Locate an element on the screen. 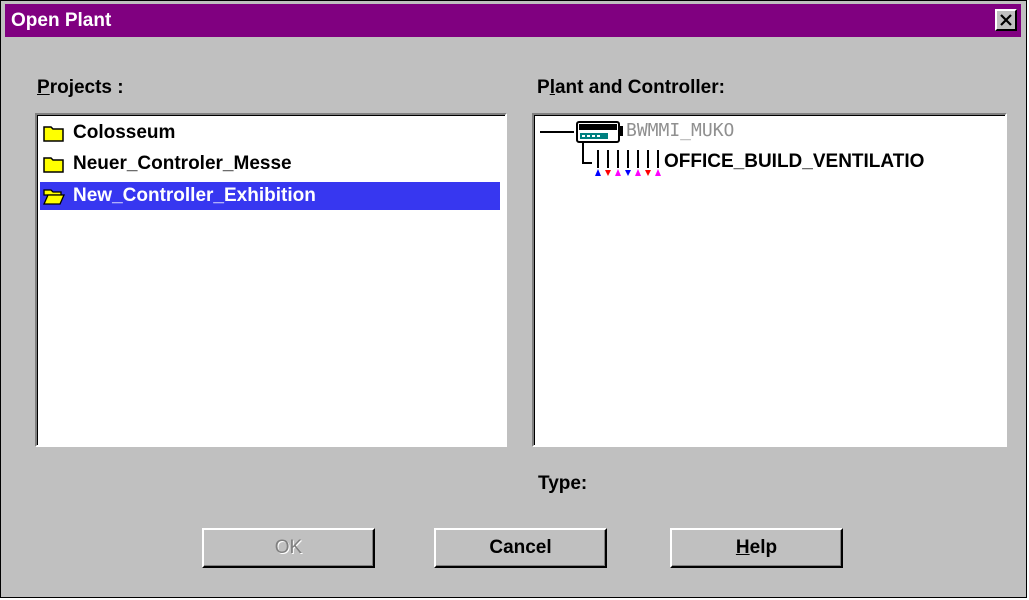 The height and width of the screenshot is (600, 1029). type-label: Type: is located at coordinates (563, 483).